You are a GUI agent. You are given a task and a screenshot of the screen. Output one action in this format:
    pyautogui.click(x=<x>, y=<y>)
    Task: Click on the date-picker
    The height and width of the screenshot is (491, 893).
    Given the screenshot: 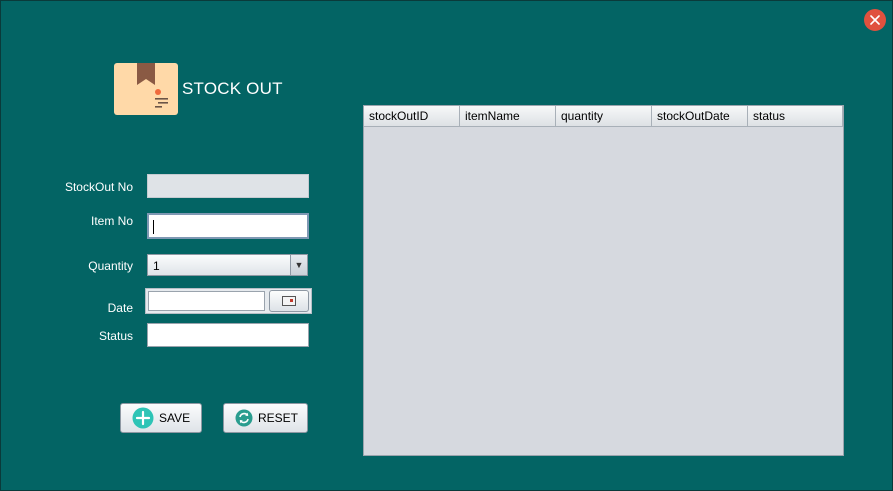 What is the action you would take?
    pyautogui.click(x=228, y=301)
    